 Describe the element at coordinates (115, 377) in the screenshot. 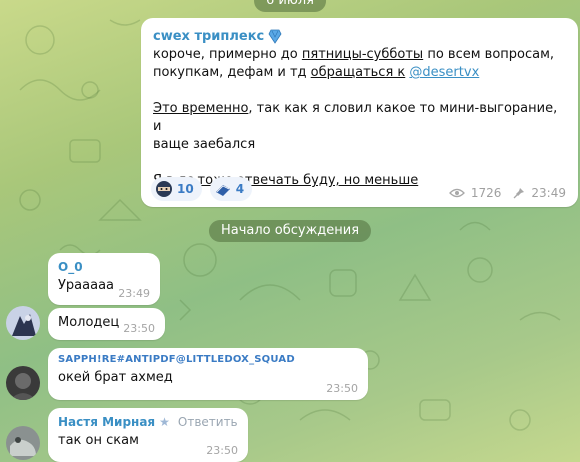

I see `message-text: окей брат ахмед` at that location.